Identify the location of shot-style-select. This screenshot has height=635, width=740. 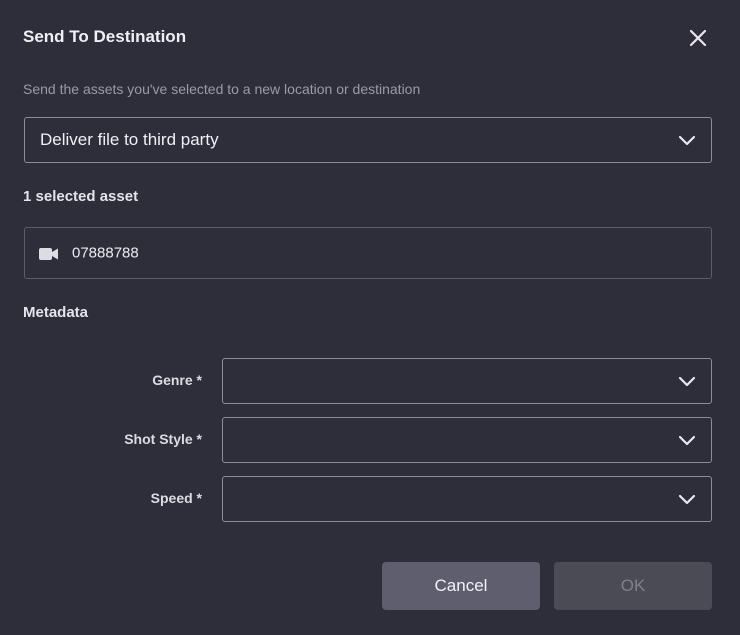
(467, 440).